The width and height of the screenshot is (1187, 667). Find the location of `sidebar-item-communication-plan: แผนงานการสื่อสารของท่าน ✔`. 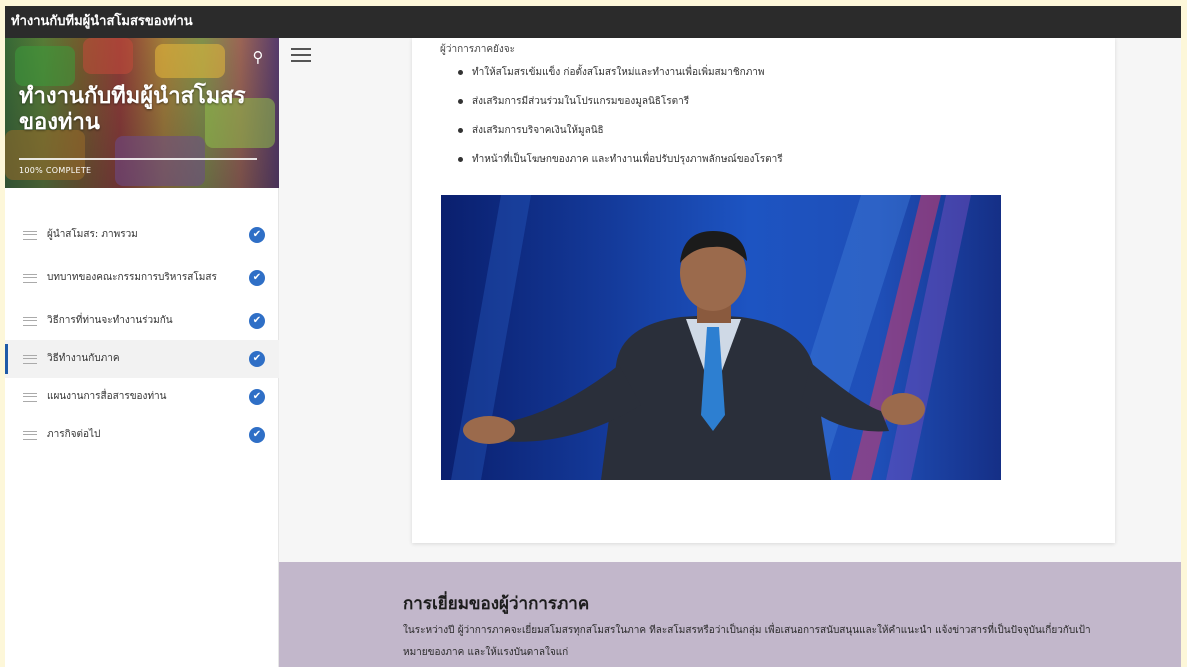

sidebar-item-communication-plan: แผนงานการสื่อสารของท่าน ✔ is located at coordinates (142, 397).